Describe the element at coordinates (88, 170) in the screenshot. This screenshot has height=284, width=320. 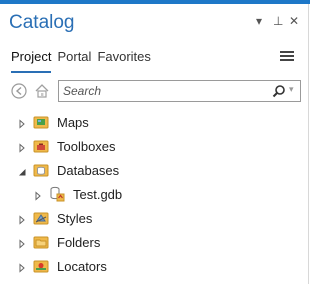
I see `tree-item-label: Databases` at that location.